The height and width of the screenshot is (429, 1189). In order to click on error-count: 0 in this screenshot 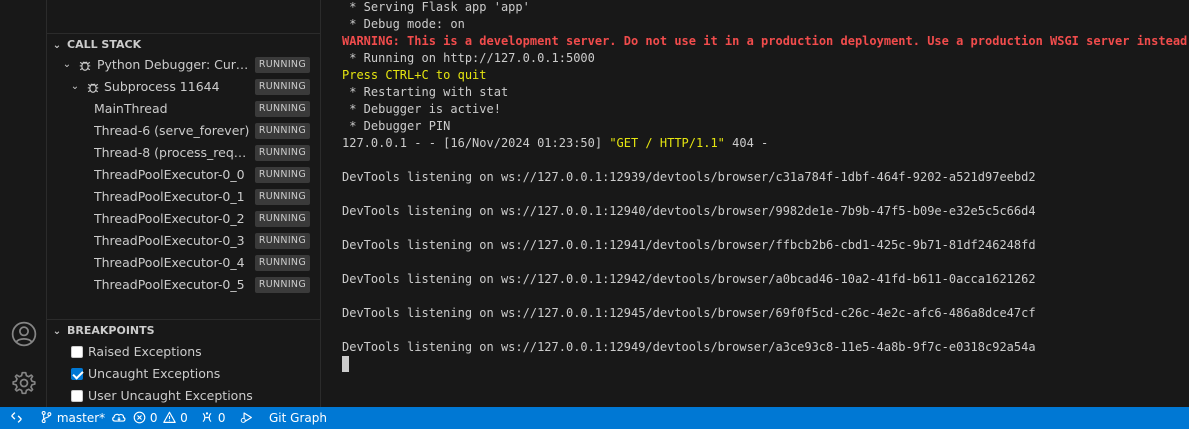, I will do `click(153, 418)`.